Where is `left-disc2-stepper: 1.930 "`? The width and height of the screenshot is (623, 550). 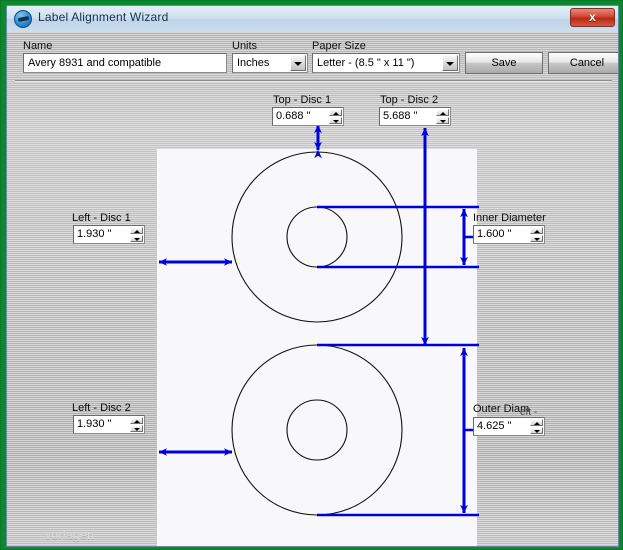 left-disc2-stepper: 1.930 " is located at coordinates (109, 424).